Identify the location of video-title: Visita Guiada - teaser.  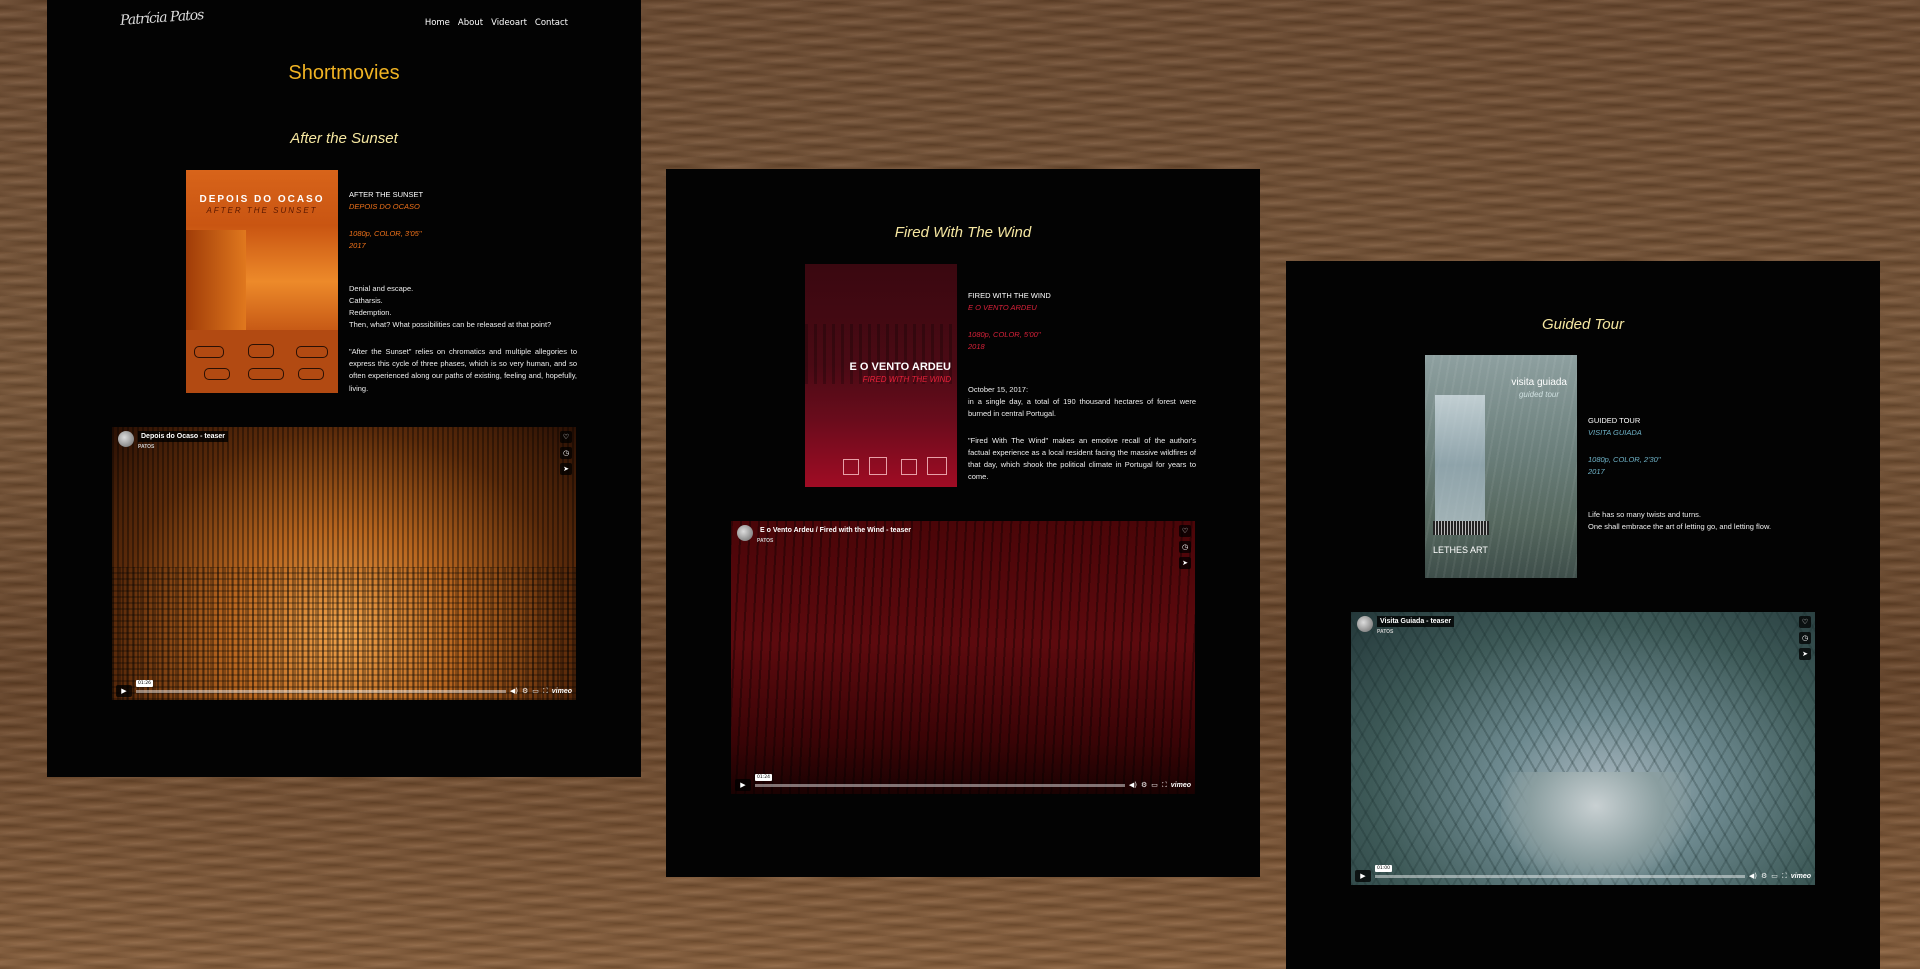
(1416, 621).